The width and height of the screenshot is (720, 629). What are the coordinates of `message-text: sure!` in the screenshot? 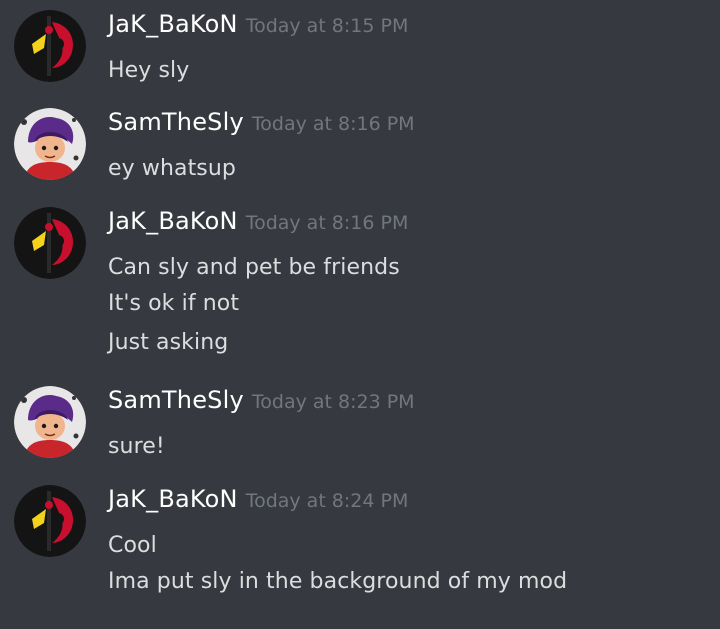 It's located at (136, 446).